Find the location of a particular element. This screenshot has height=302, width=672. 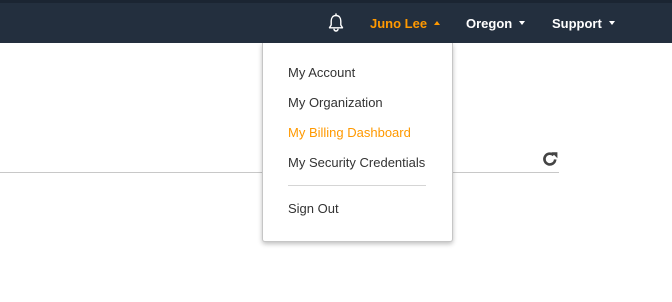

support-menu-button: Support is located at coordinates (583, 23).